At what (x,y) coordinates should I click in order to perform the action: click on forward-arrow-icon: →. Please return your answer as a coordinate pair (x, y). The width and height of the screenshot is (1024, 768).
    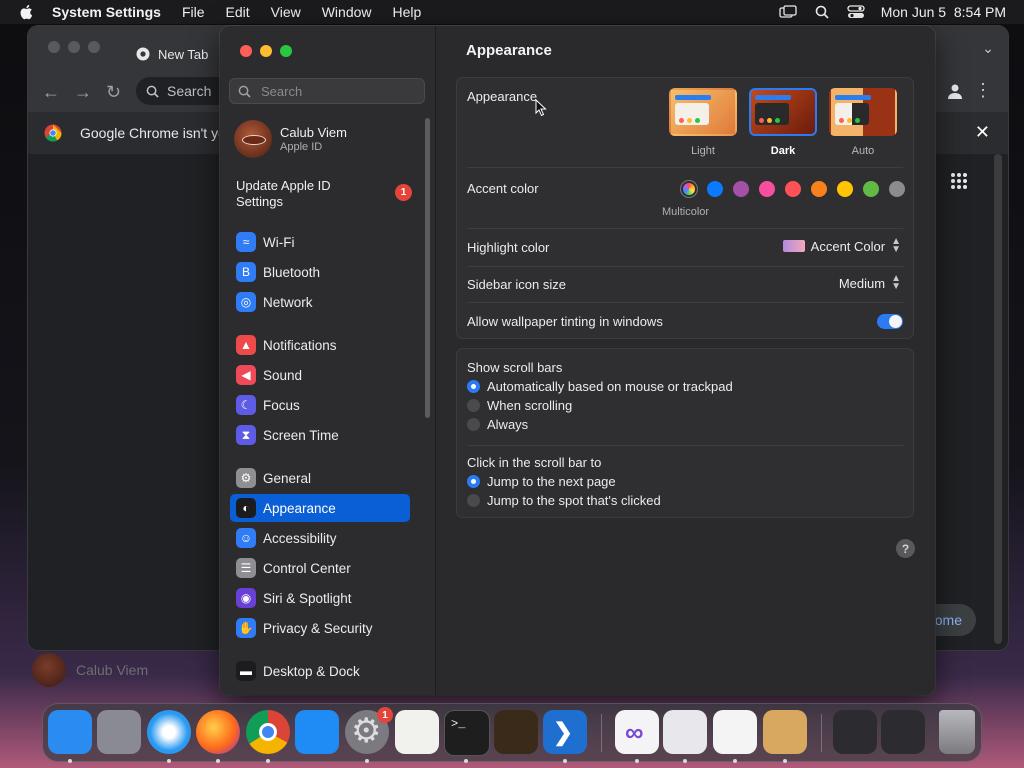
    Looking at the image, I should click on (83, 92).